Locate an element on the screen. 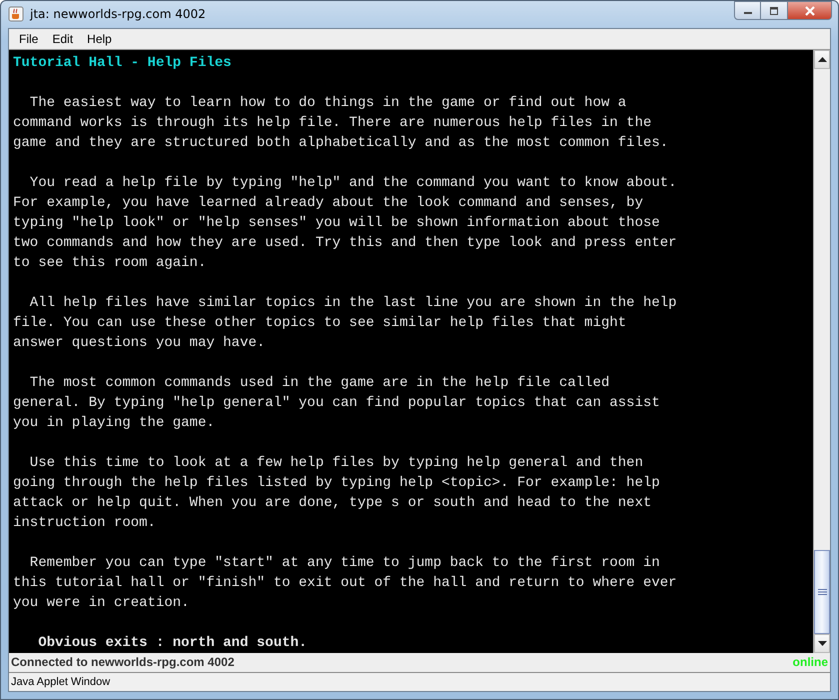 The image size is (839, 700). down-arrow-icon is located at coordinates (822, 643).